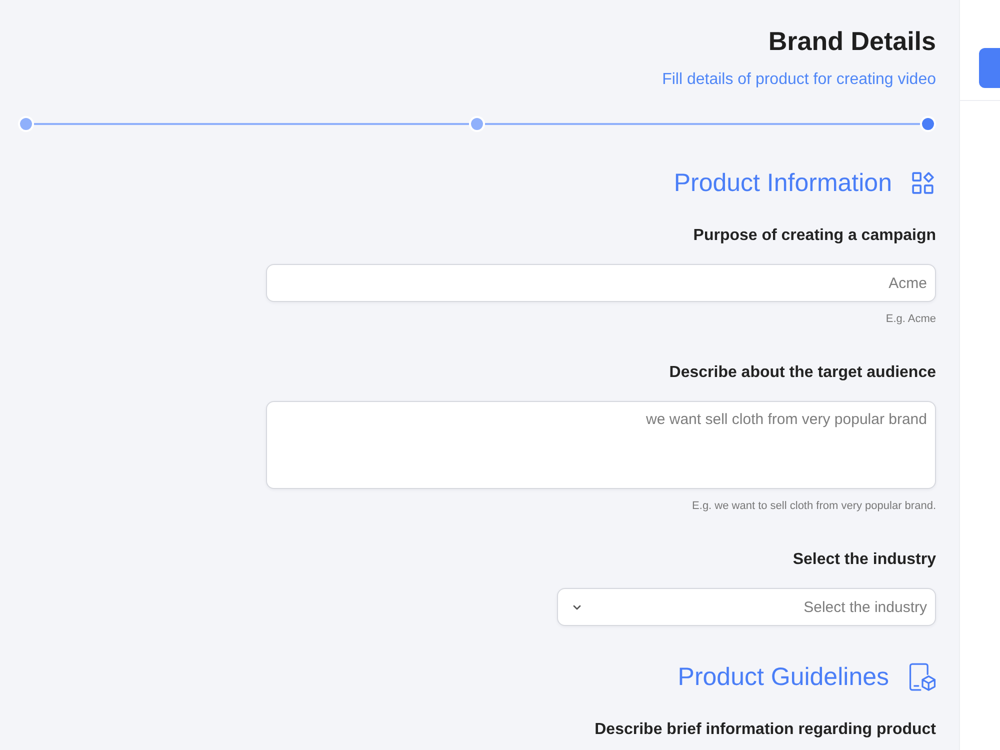 Image resolution: width=1000 pixels, height=750 pixels. Describe the element at coordinates (783, 677) in the screenshot. I see `section-title: Product Guidelines` at that location.